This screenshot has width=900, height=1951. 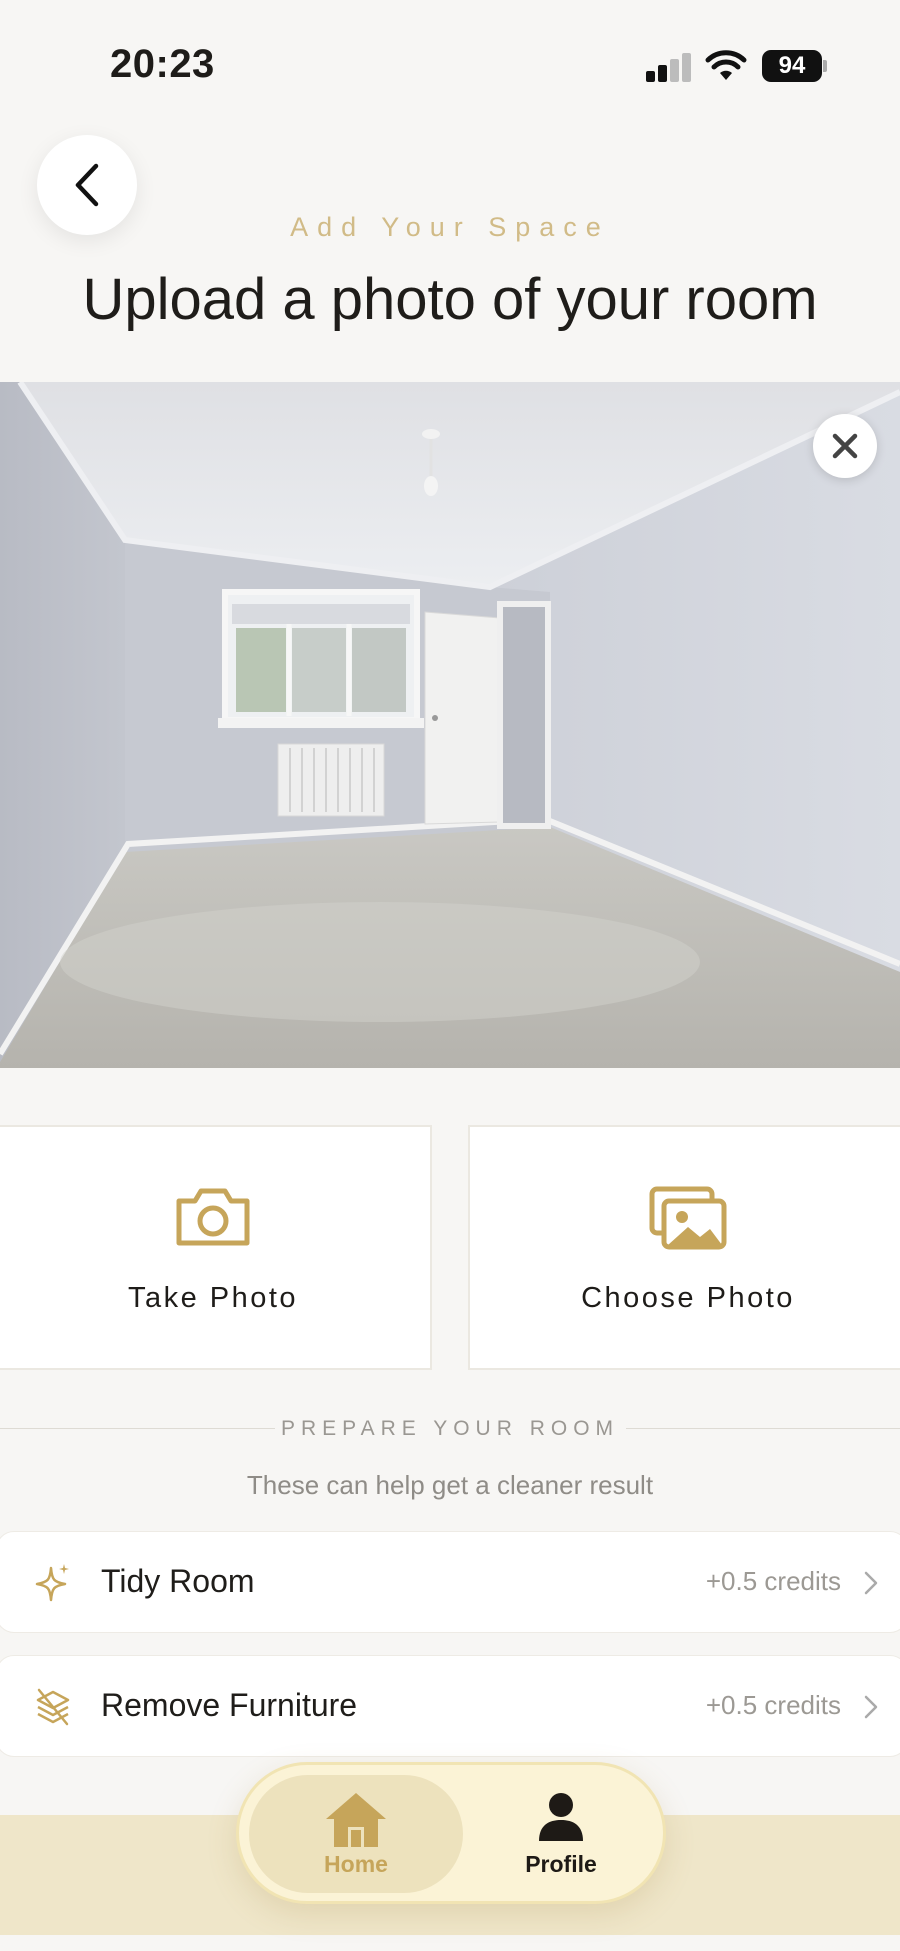 I want to click on tab-home-label: Home, so click(x=356, y=1864).